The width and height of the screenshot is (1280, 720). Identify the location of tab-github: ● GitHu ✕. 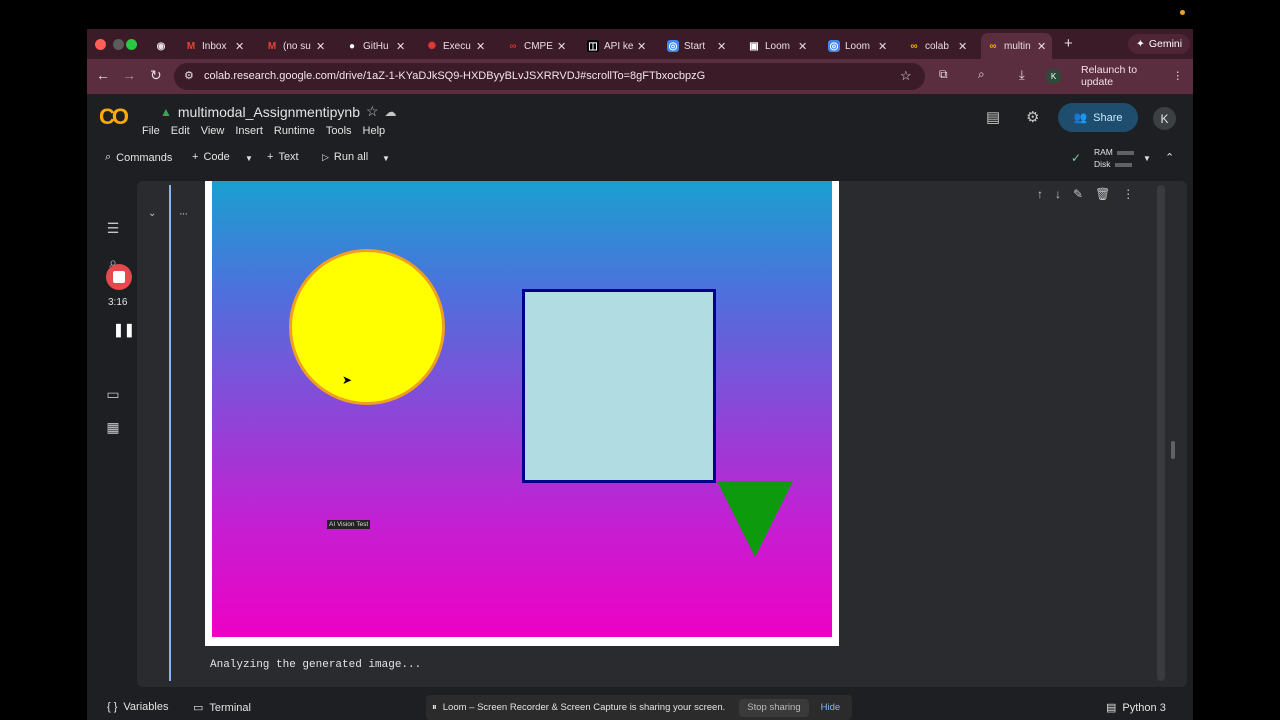
(375, 46).